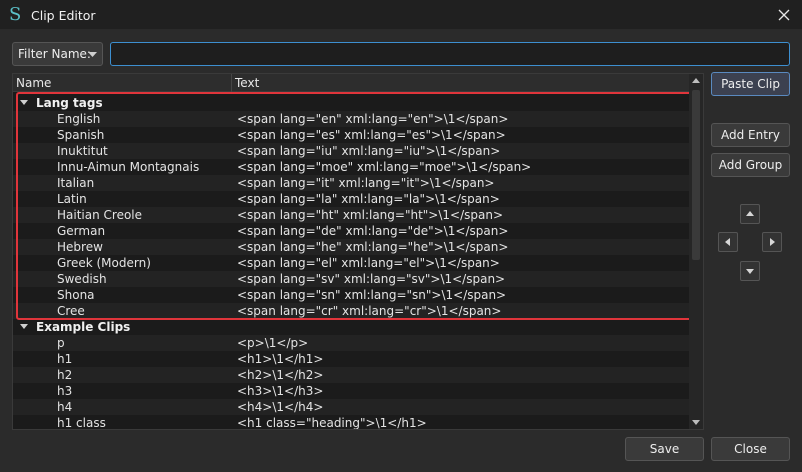 The width and height of the screenshot is (802, 472). I want to click on arrow-up-icon, so click(750, 213).